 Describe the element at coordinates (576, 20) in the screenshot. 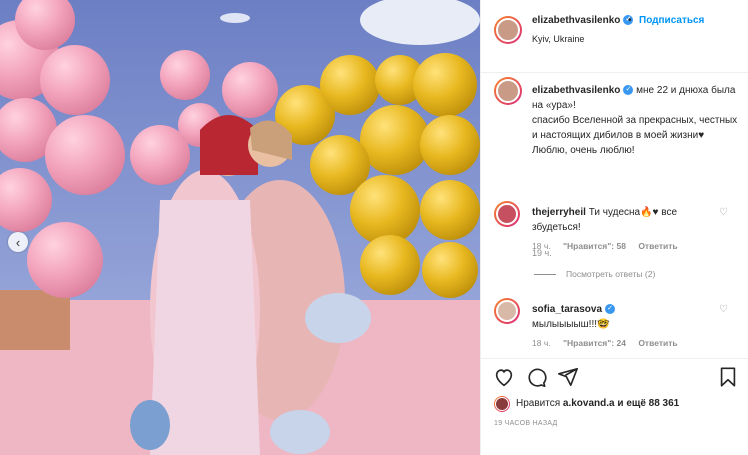

I see `username-text: elizabethvasilenko` at that location.